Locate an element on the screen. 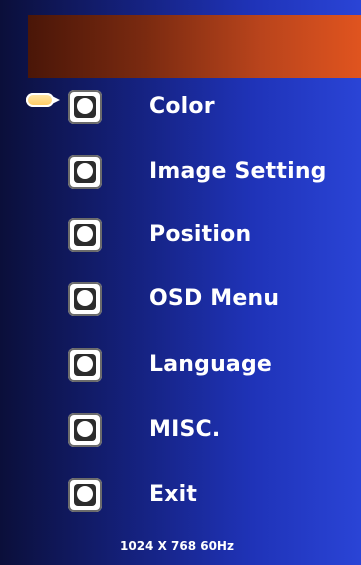 This screenshot has height=565, width=361. exit-icon-mark is located at coordinates (85, 494).